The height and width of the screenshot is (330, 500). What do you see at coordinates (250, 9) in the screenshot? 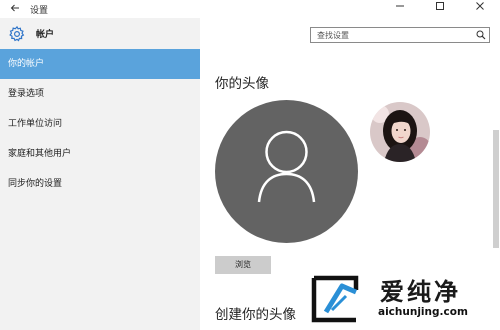
I see `title-bar: 设置` at bounding box center [250, 9].